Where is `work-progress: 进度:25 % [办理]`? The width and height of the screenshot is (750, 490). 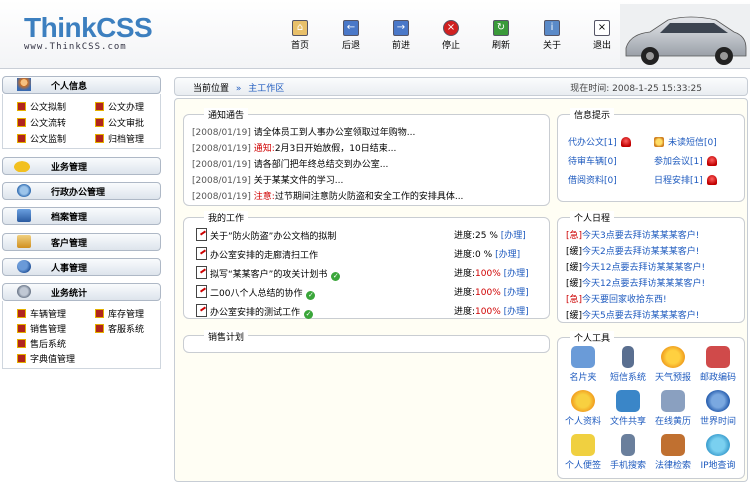
work-progress: 进度:25 % [办理] is located at coordinates (494, 234).